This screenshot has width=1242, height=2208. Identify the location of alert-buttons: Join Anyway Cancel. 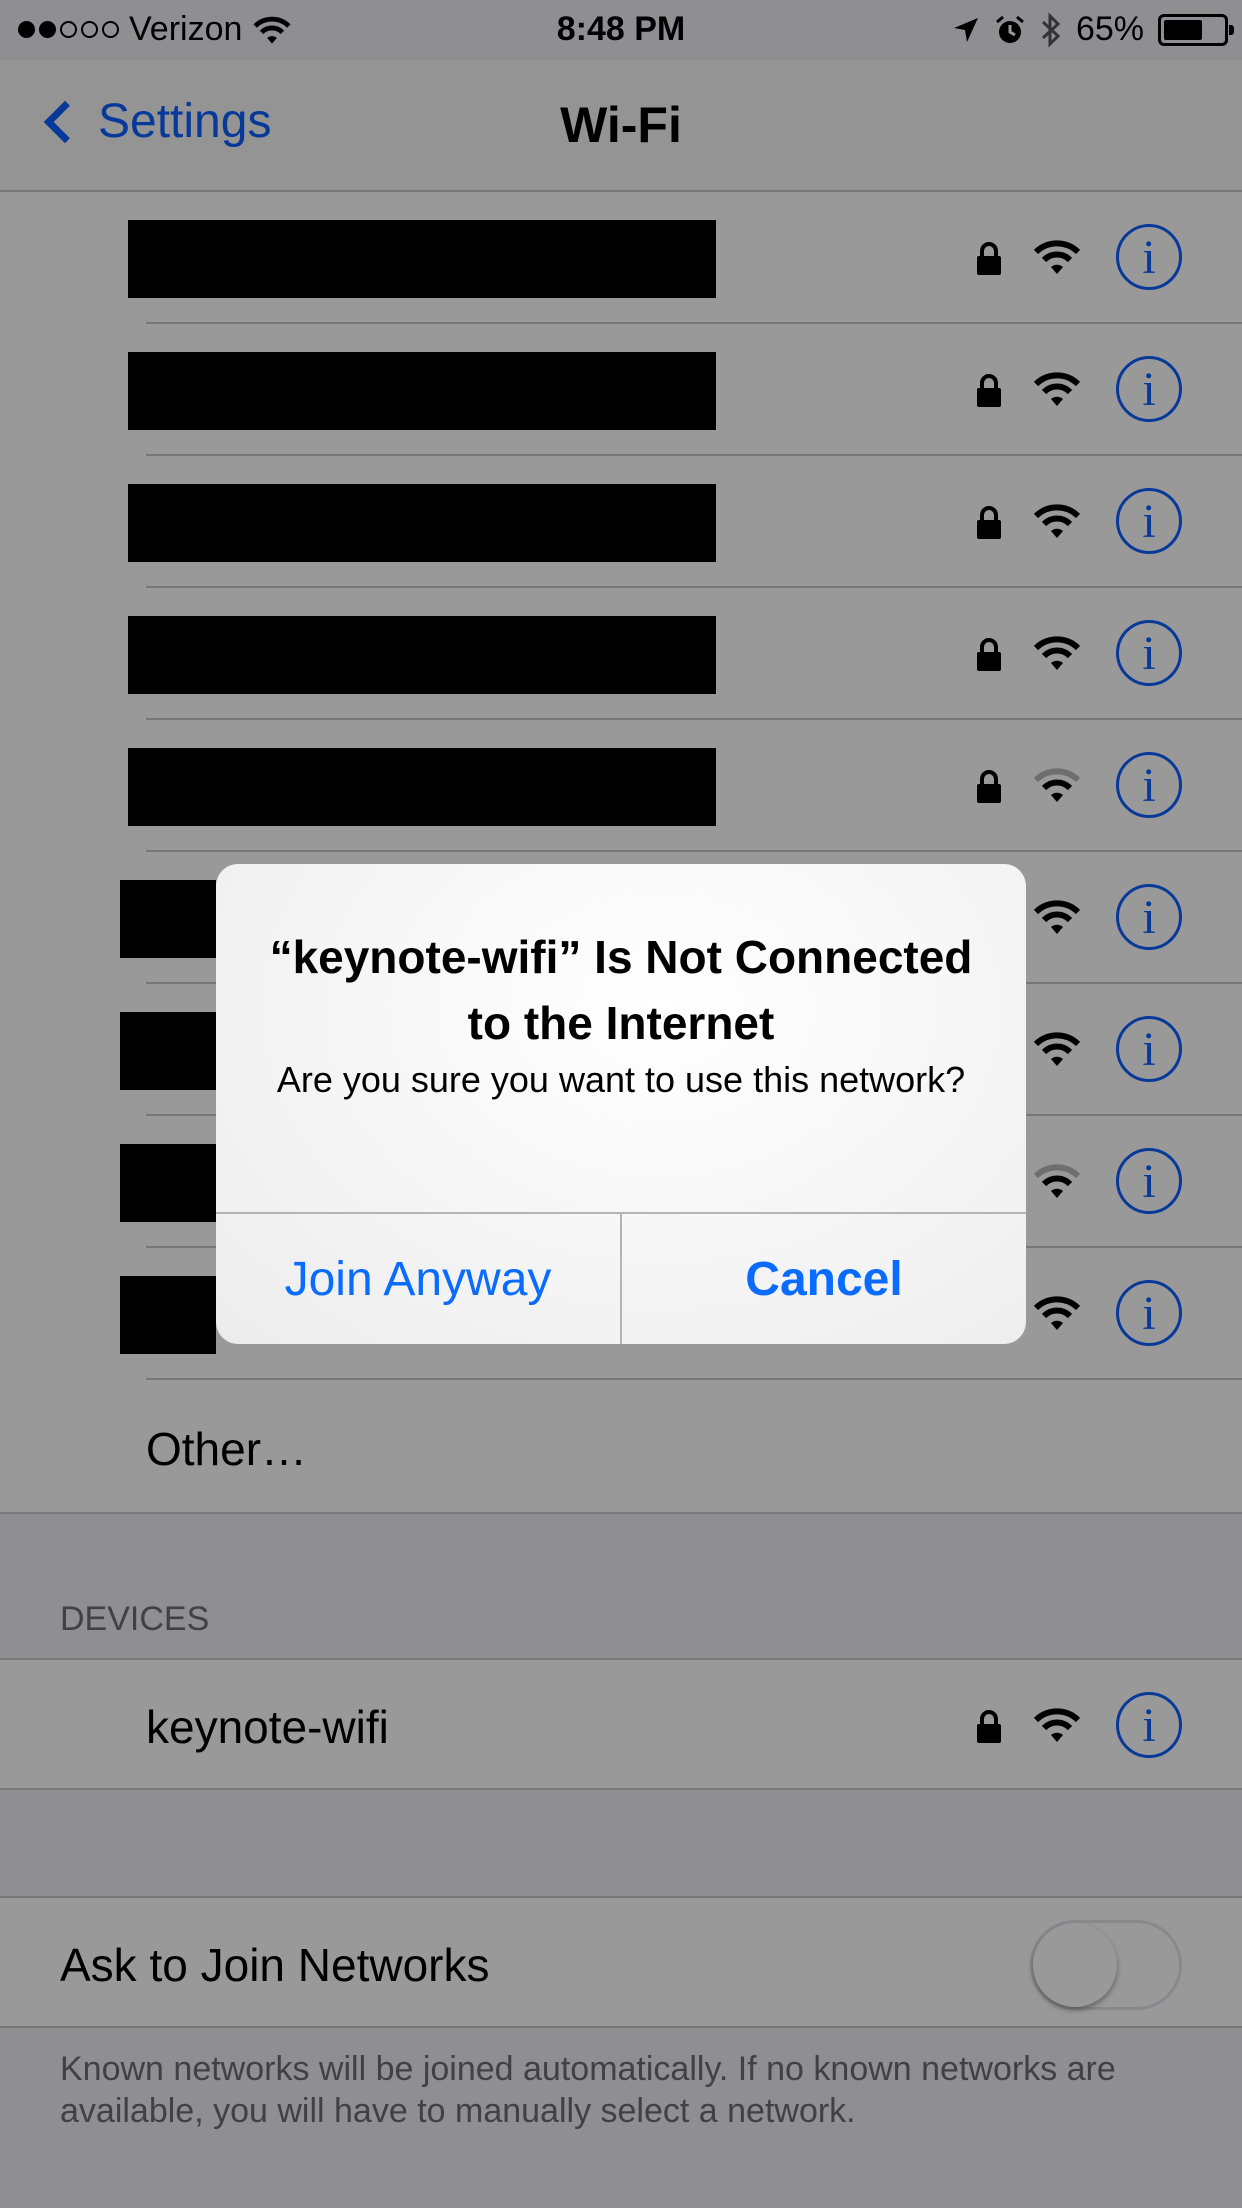
(621, 1278).